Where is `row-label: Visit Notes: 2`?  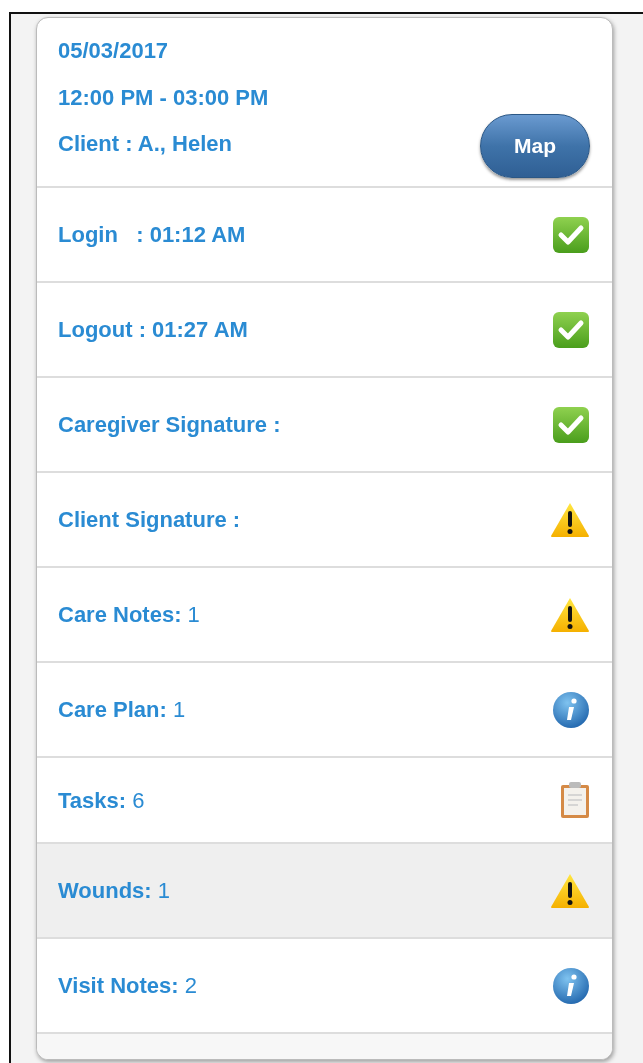
row-label: Visit Notes: 2 is located at coordinates (127, 986).